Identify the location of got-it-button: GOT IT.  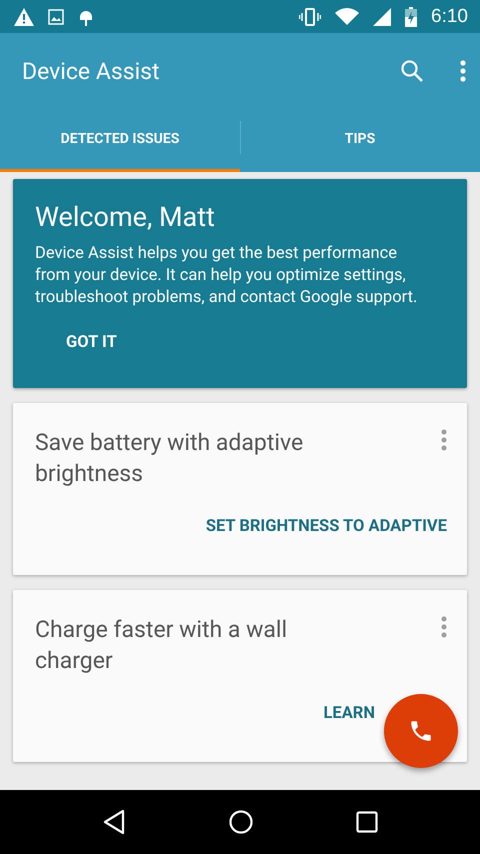
(91, 342).